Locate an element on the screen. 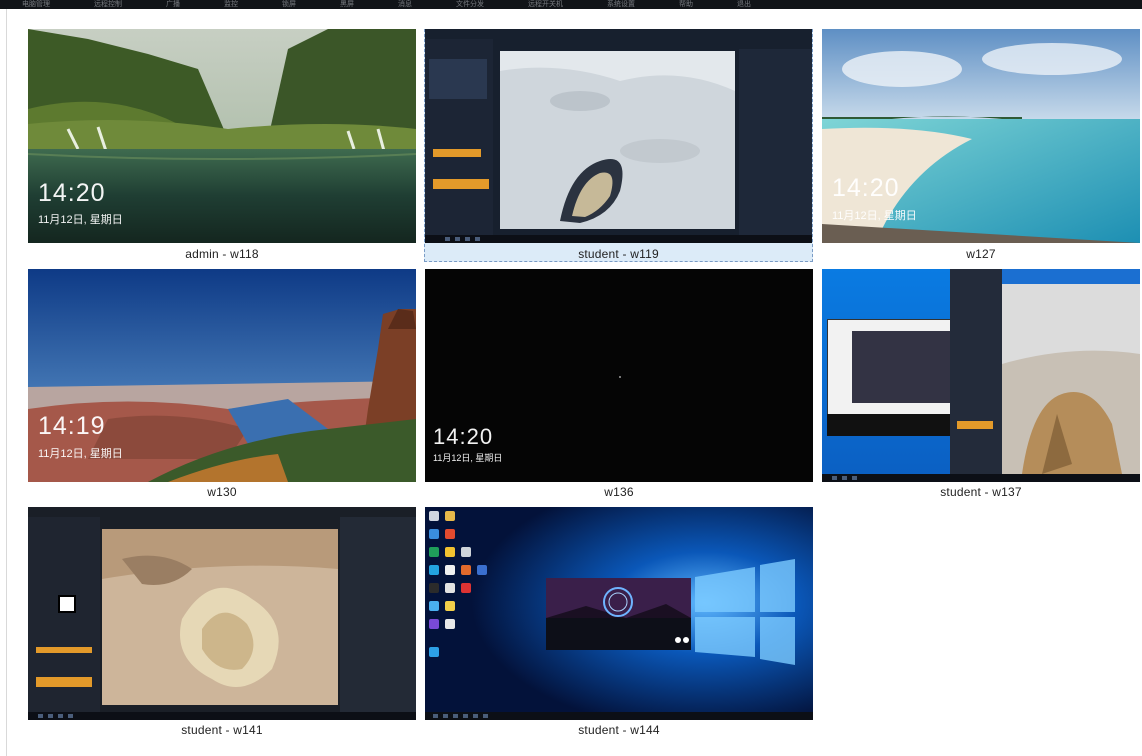  computer-tile: 14:20 11月12日, 星期日 w127 is located at coordinates (981, 145).